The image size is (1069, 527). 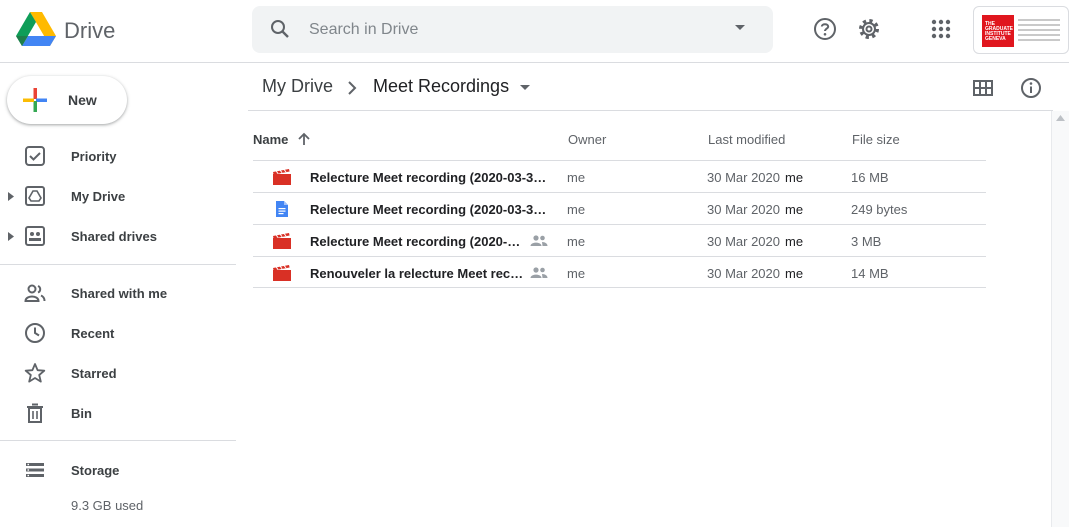 I want to click on storage-used-text: 9.3 GB used, so click(x=107, y=505).